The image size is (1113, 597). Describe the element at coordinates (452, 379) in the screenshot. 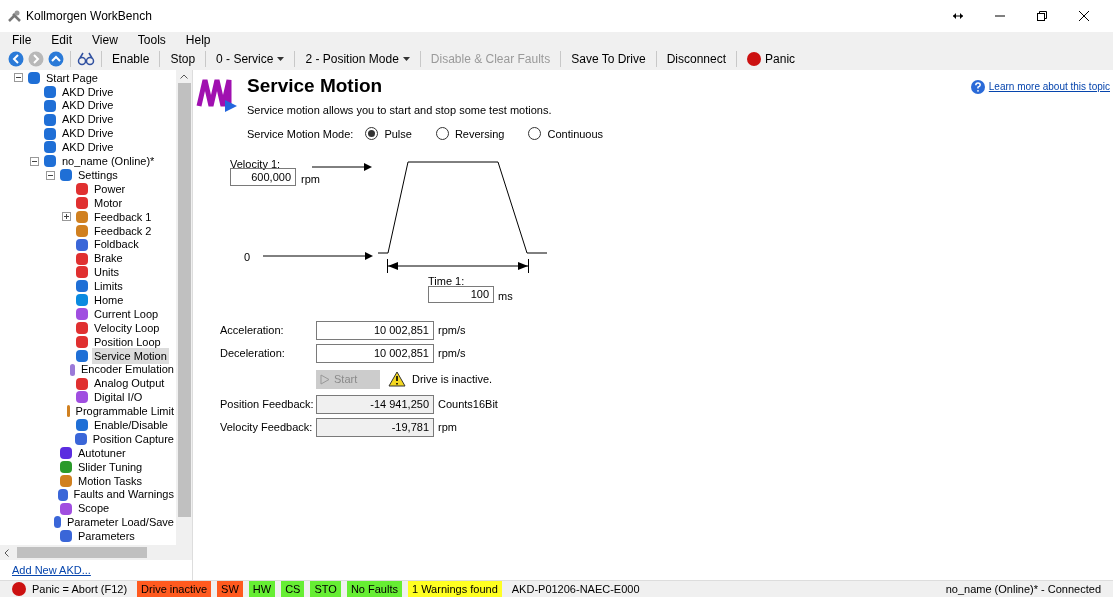

I see `warning-text: Drive is inactive.` at that location.